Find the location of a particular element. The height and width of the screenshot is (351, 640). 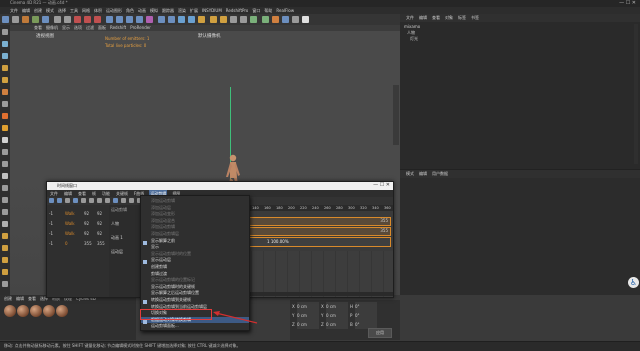

main-menu-item-10: 动画 is located at coordinates (142, 10).